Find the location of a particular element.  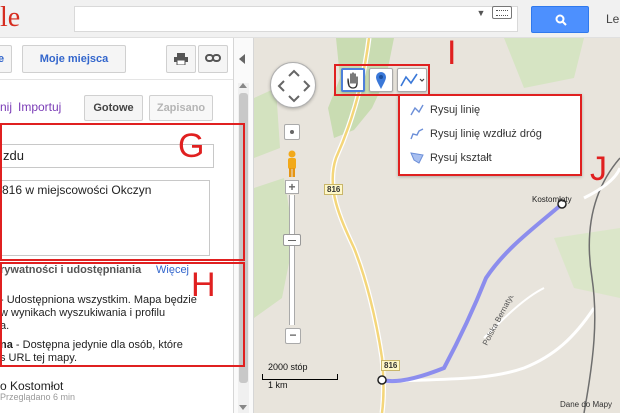

saved-button: Zapisano is located at coordinates (181, 108).